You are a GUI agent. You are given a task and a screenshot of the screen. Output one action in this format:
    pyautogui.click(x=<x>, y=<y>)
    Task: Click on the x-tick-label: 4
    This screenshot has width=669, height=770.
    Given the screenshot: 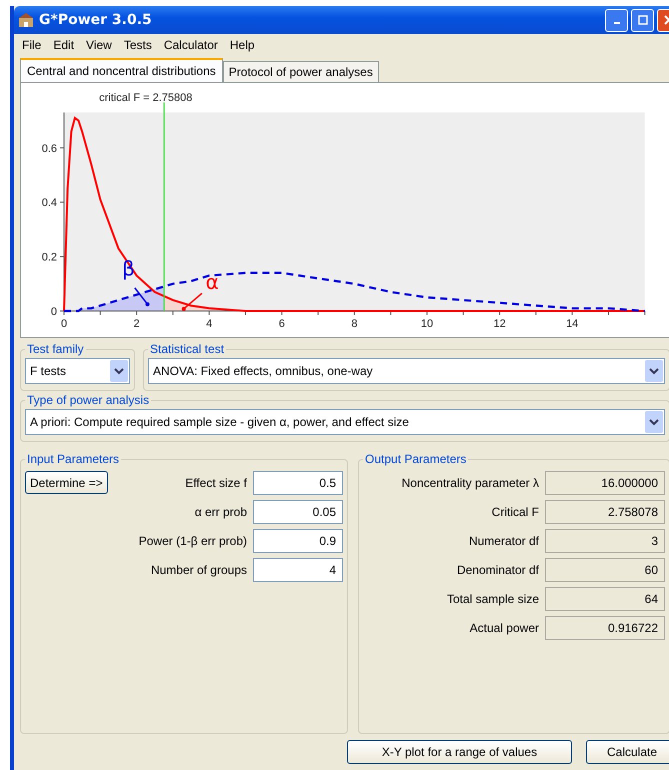 What is the action you would take?
    pyautogui.click(x=209, y=324)
    